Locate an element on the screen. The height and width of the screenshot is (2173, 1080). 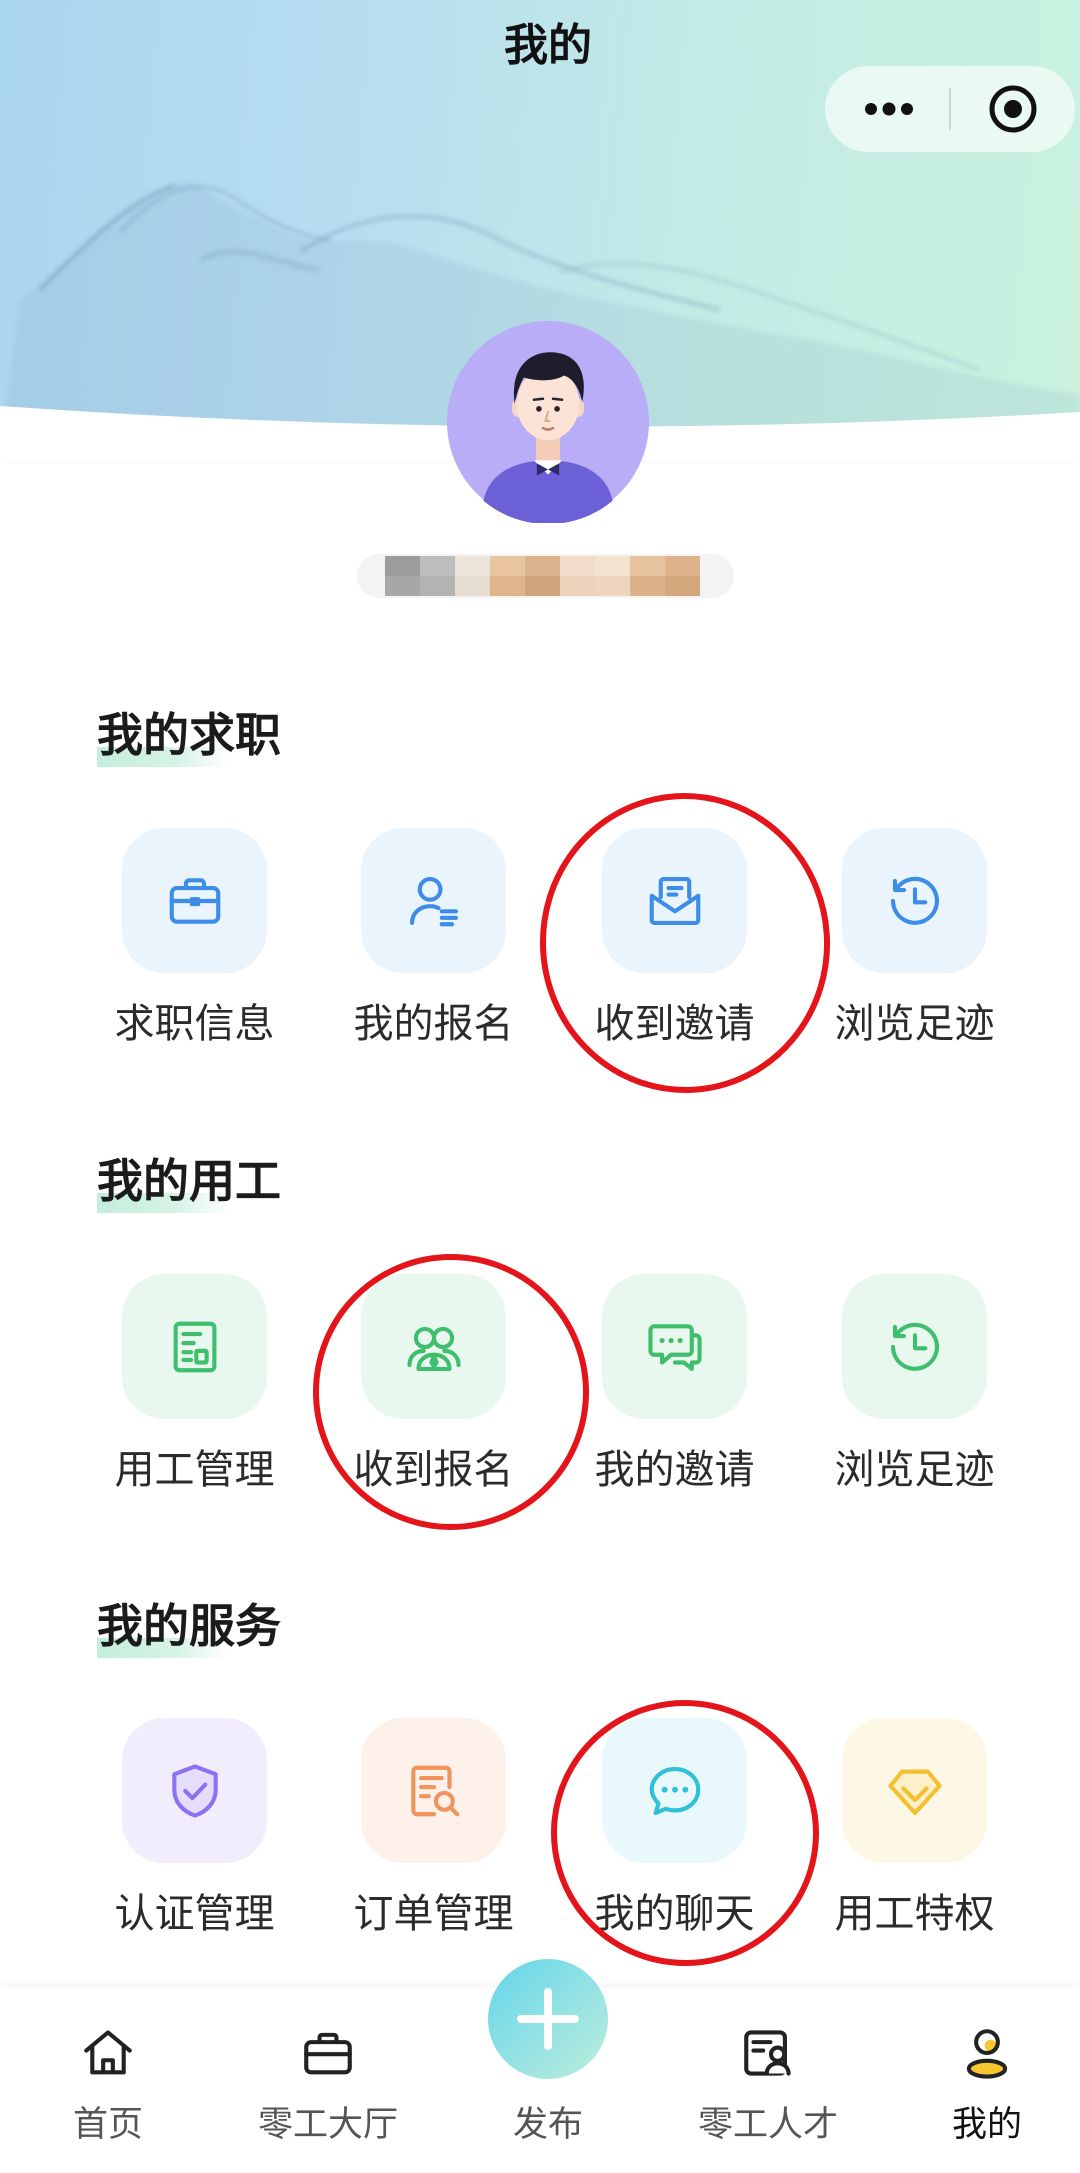
tile-my-chat is located at coordinates (674, 1790).